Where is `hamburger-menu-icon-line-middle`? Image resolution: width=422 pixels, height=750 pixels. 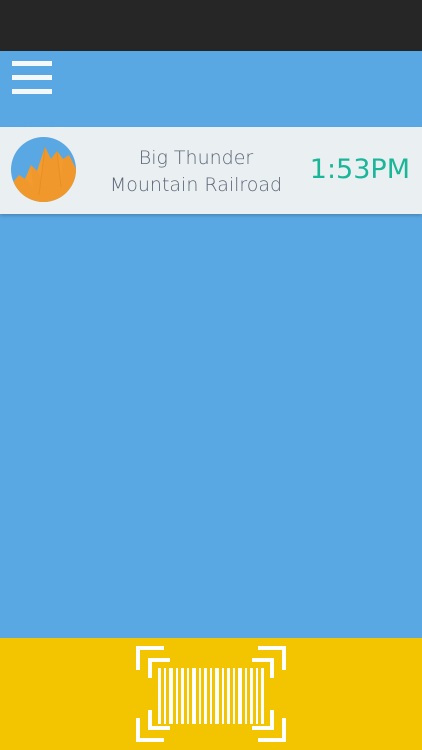 hamburger-menu-icon-line-middle is located at coordinates (32, 77).